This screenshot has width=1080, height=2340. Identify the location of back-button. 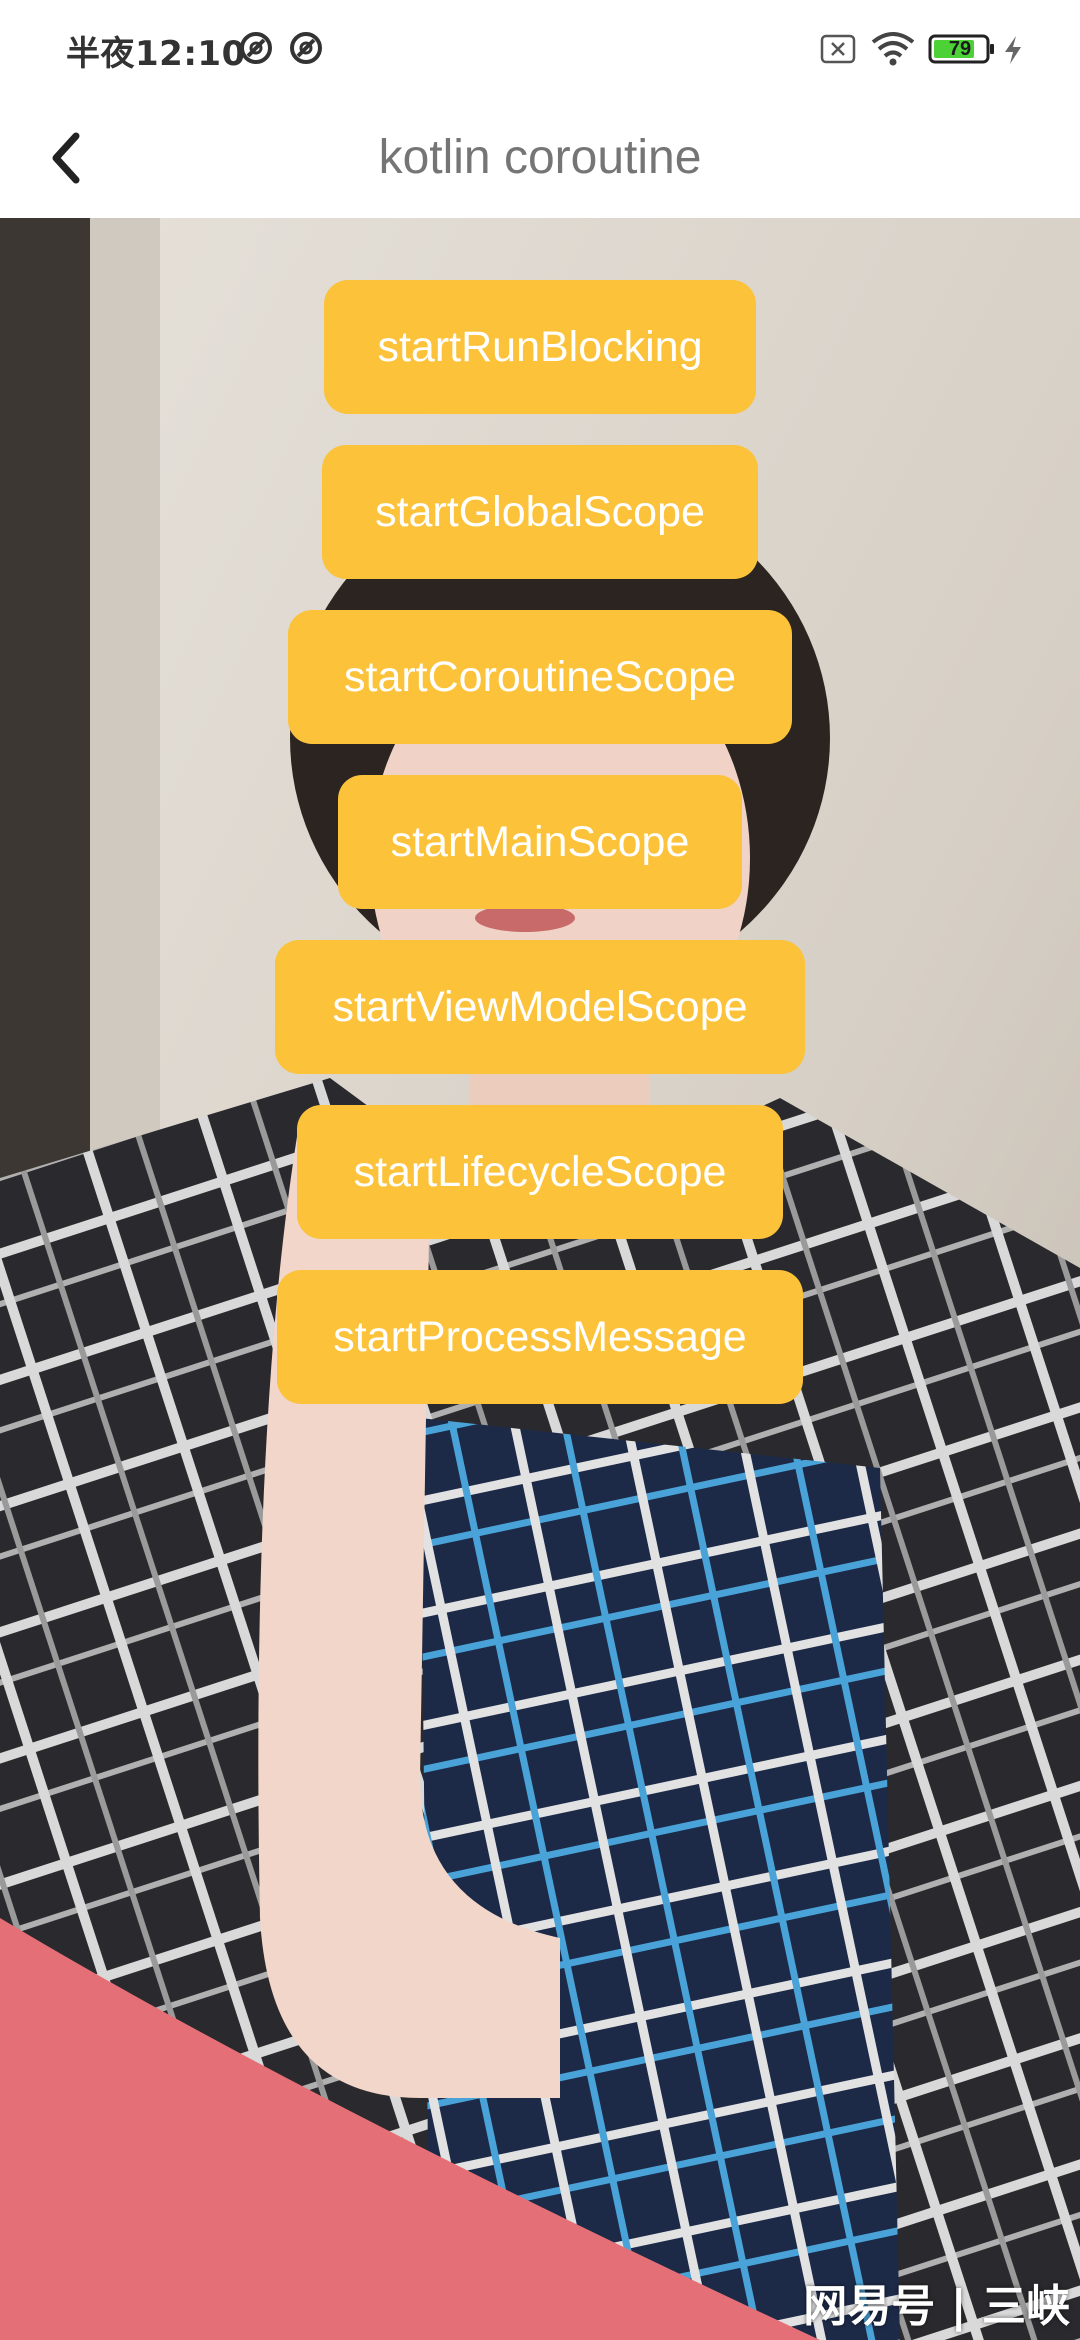
(66, 158).